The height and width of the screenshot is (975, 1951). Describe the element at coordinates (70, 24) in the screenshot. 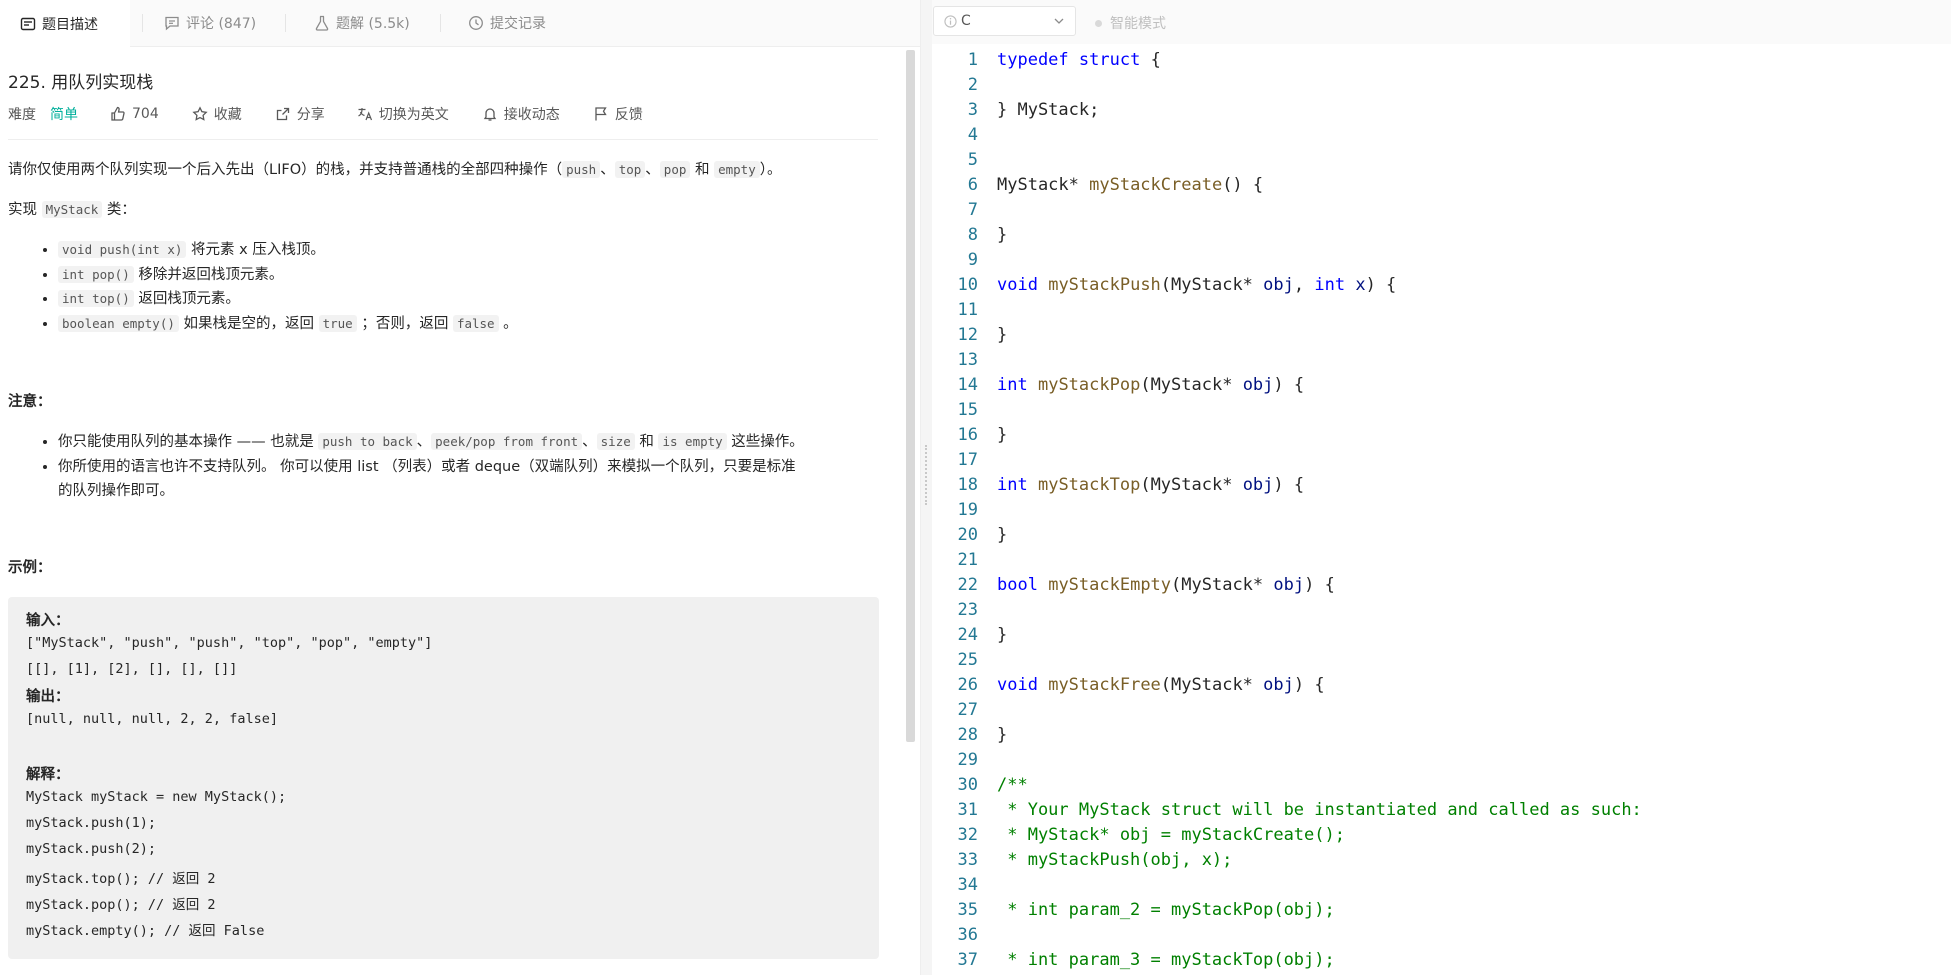

I see `tab-label: 题目描述` at that location.